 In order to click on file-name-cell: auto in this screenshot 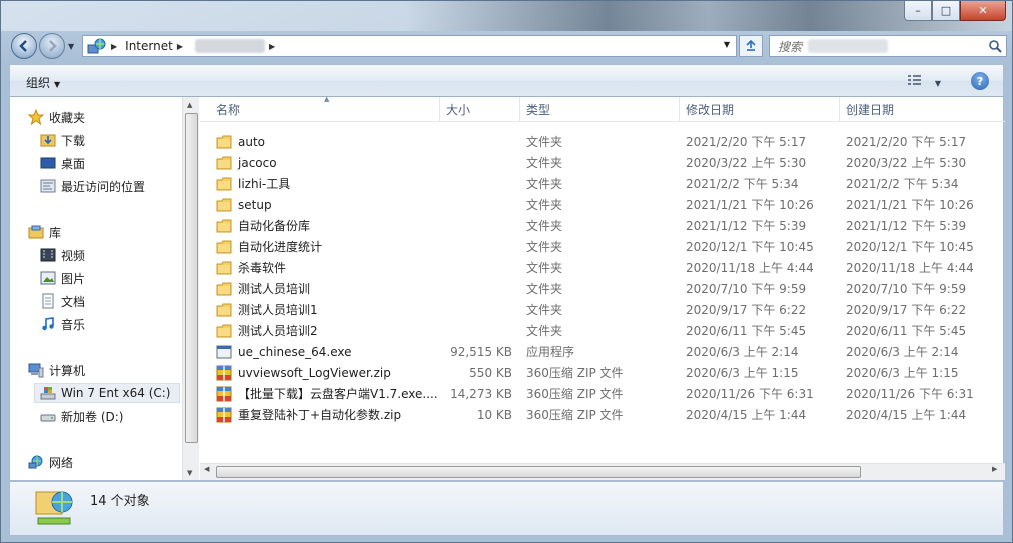, I will do `click(331, 141)`.